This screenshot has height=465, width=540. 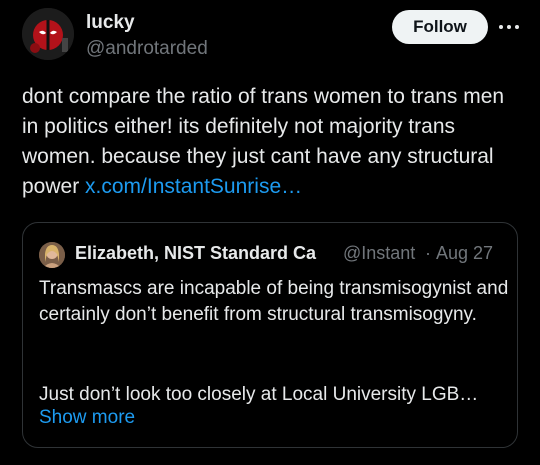 What do you see at coordinates (379, 253) in the screenshot?
I see `quoted-author-handle: @Instant` at bounding box center [379, 253].